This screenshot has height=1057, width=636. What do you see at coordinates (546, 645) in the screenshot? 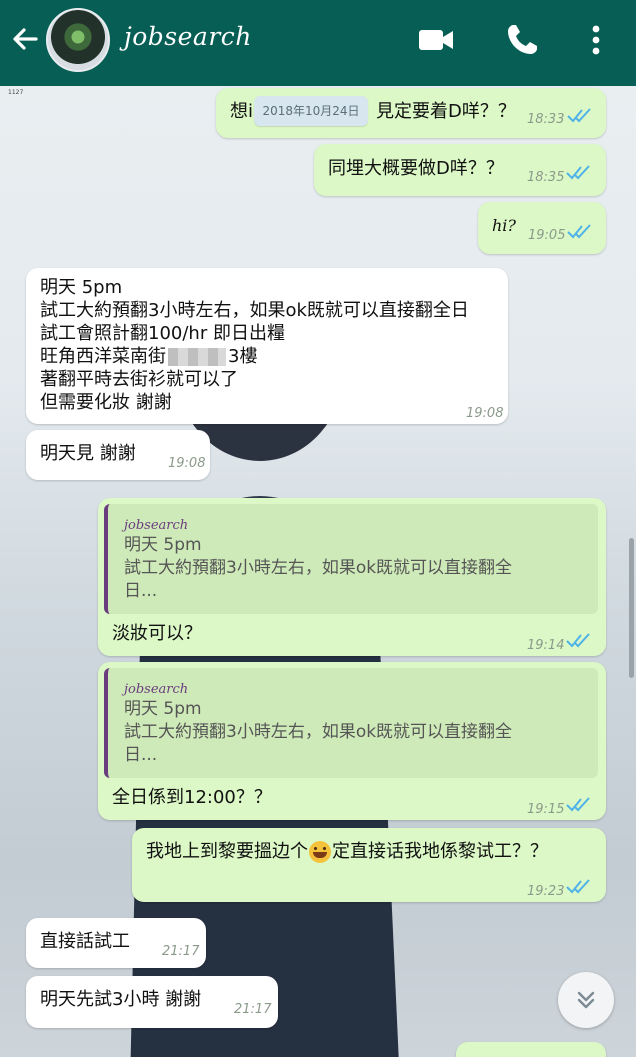
I see `message-time: 19:14` at bounding box center [546, 645].